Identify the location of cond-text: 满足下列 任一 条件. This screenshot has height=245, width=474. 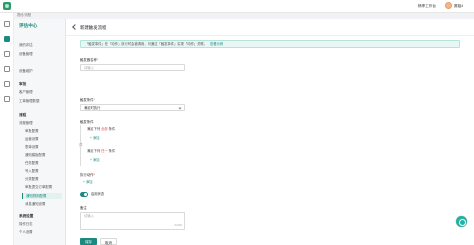
(101, 151).